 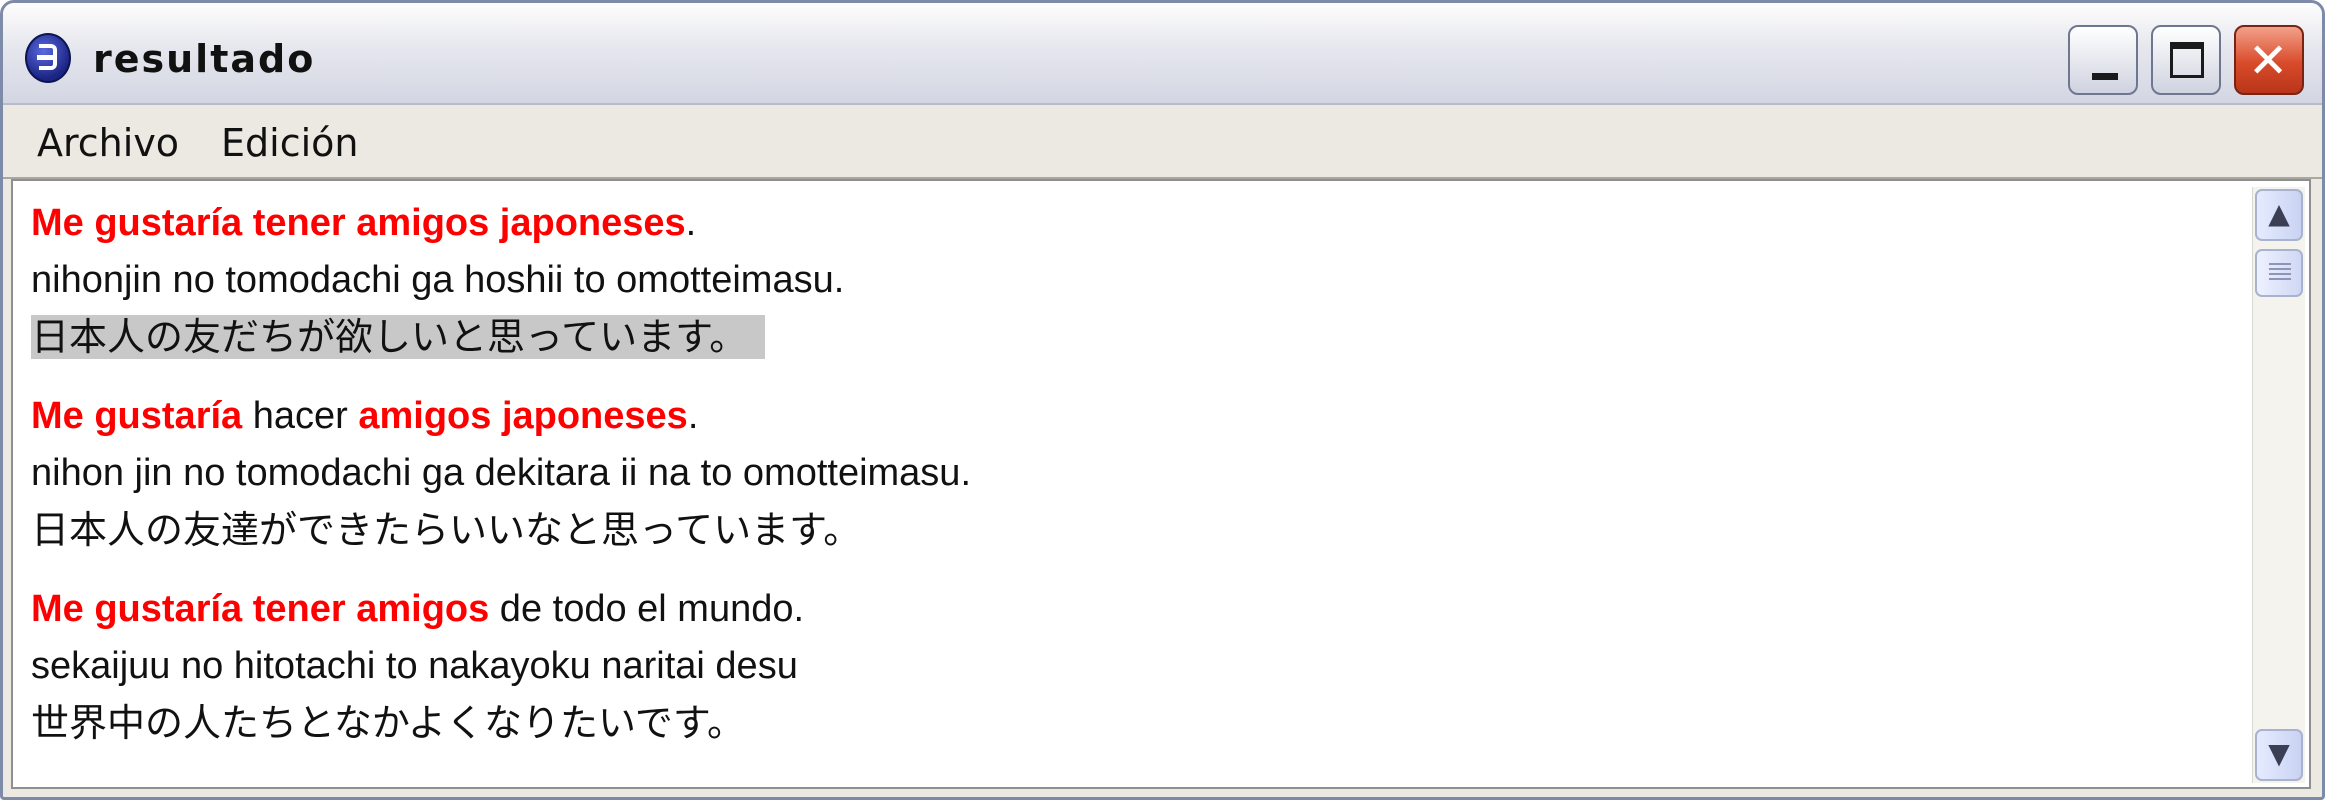 I want to click on grip-icon, so click(x=2280, y=273).